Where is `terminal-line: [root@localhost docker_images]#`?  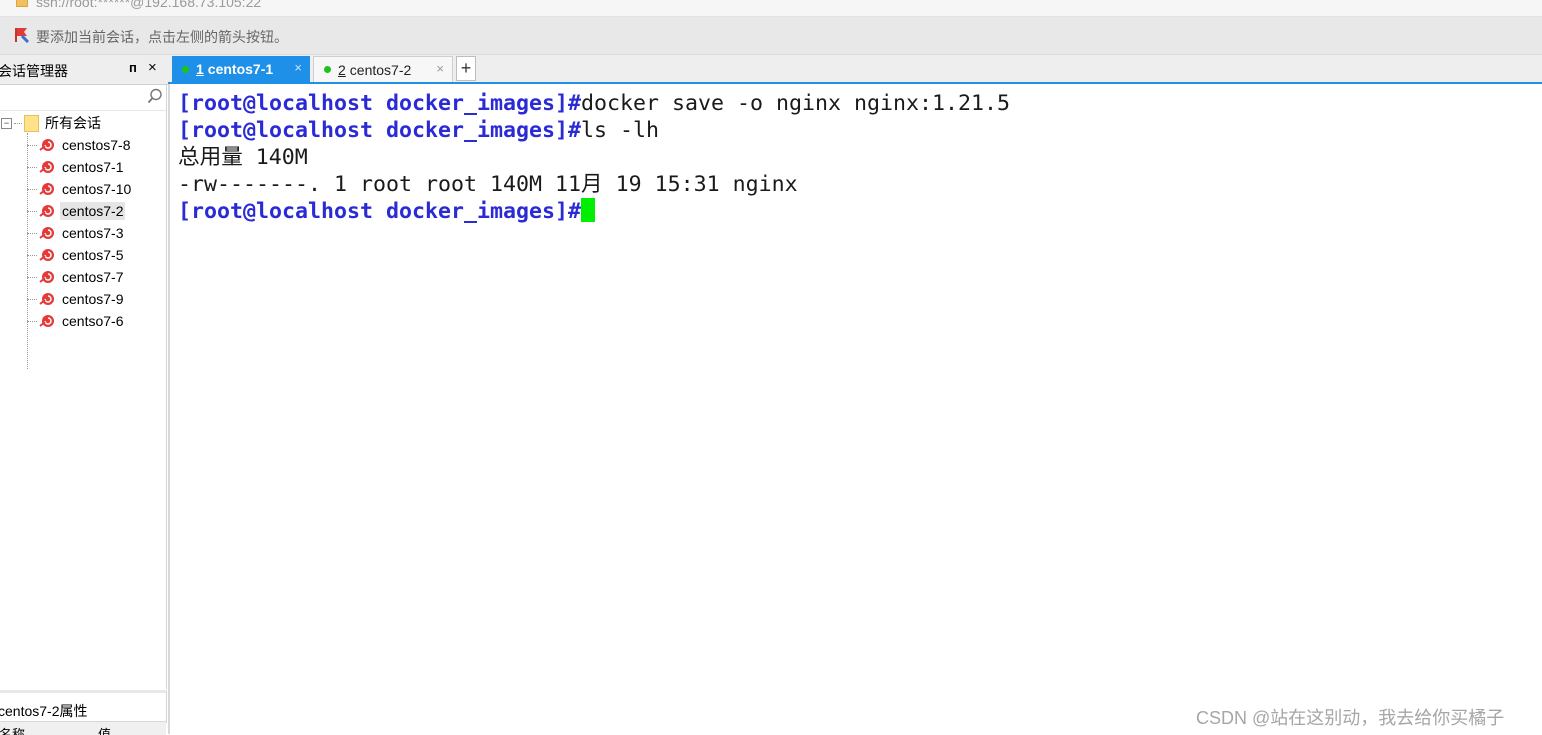
terminal-line: [root@localhost docker_images]# is located at coordinates (387, 211).